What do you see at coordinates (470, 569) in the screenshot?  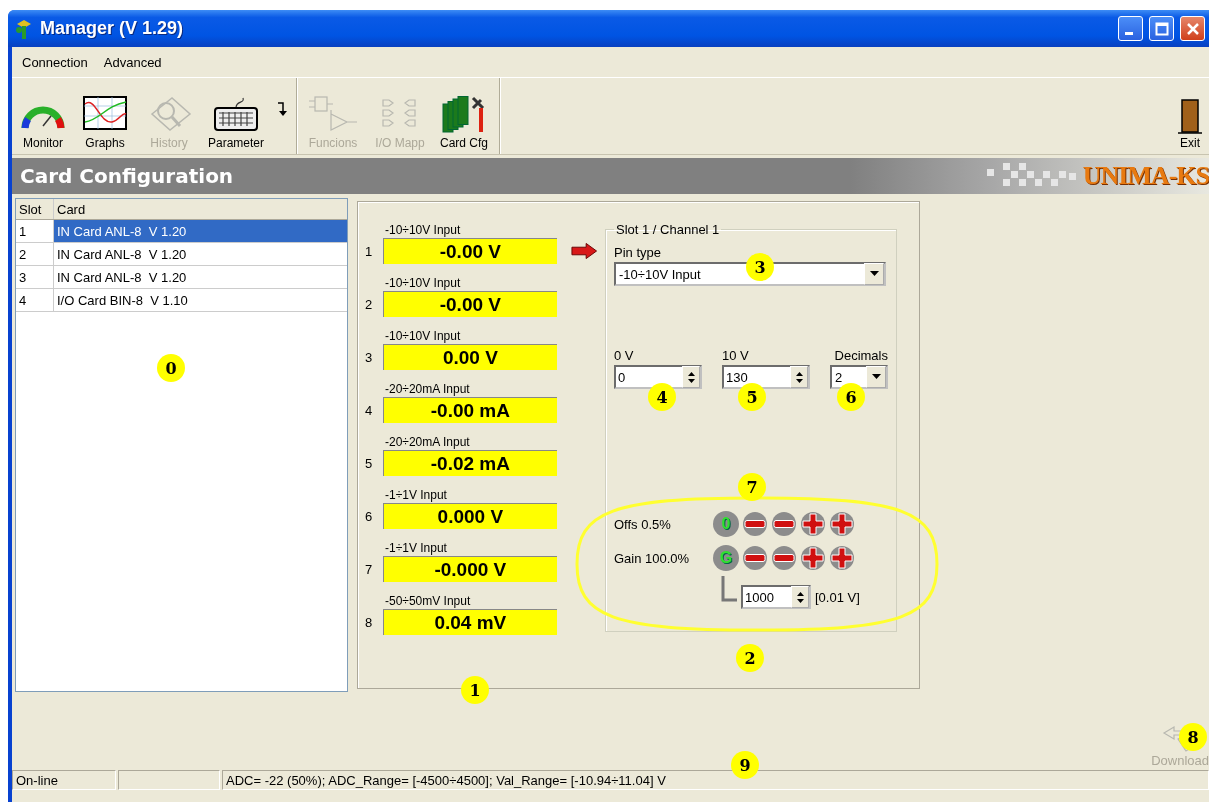 I see `channel-value: -0.000 V` at bounding box center [470, 569].